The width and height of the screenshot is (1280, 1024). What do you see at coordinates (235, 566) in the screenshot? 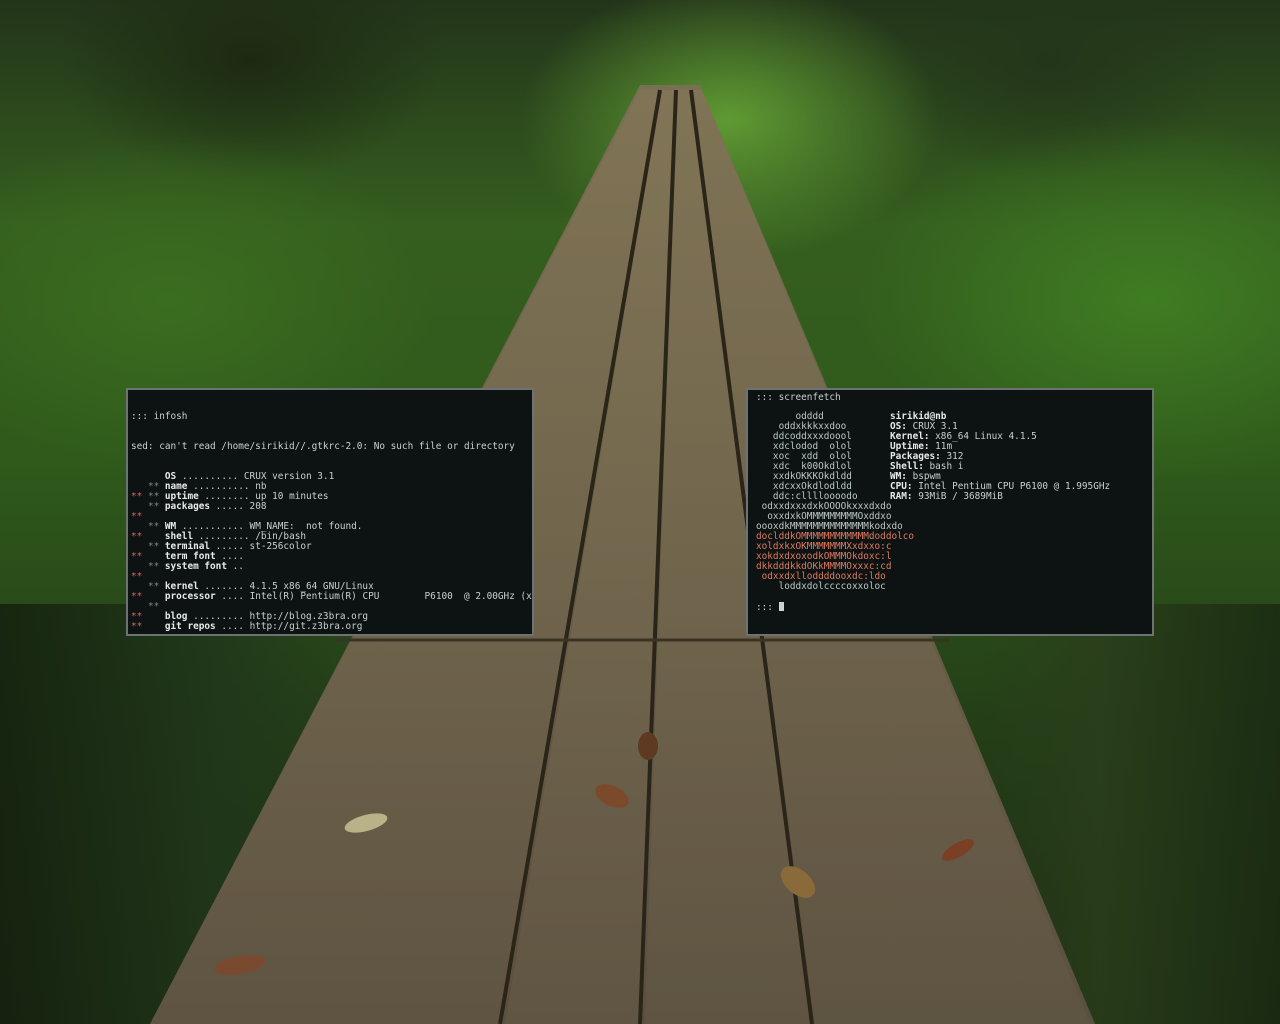
I see `row-dots: ..` at bounding box center [235, 566].